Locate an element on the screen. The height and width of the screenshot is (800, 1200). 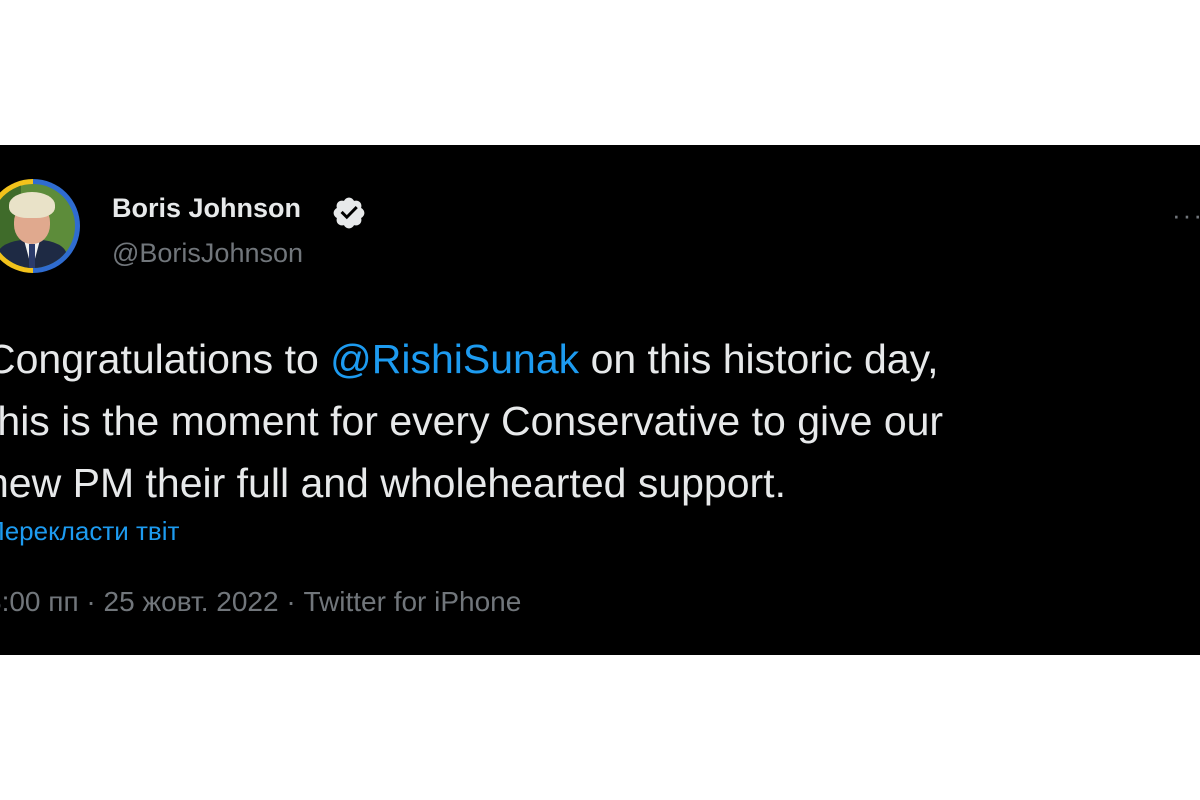
tweet-source: Twitter for iPhone is located at coordinates (412, 601).